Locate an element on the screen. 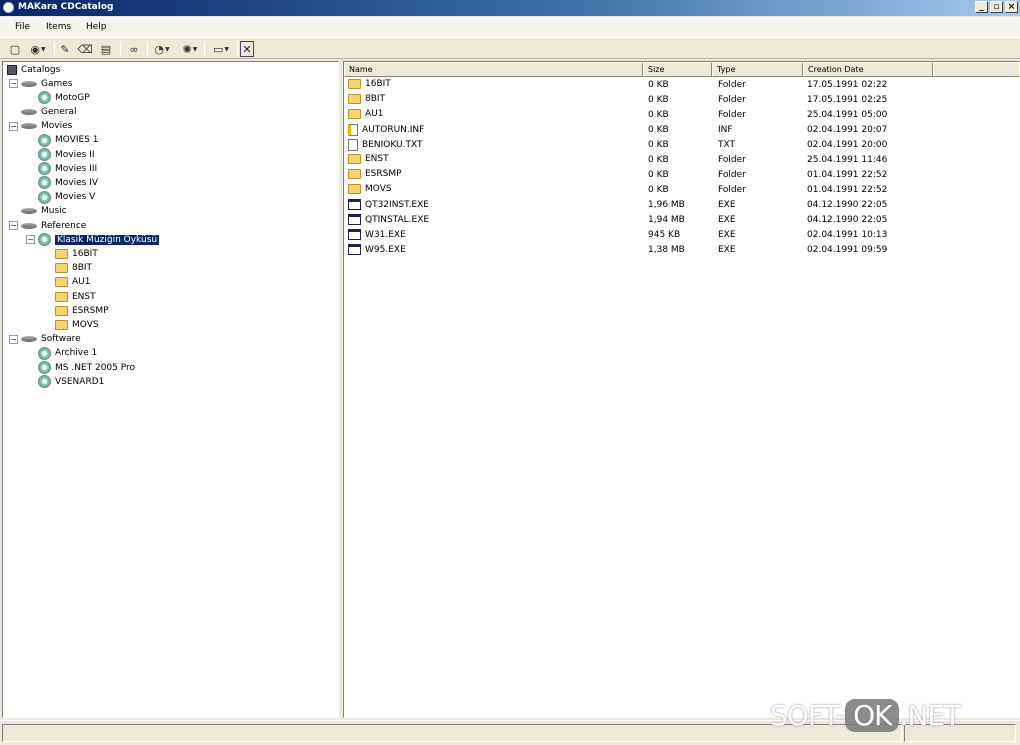 Image resolution: width=1020 pixels, height=745 pixels. status-panel is located at coordinates (452, 733).